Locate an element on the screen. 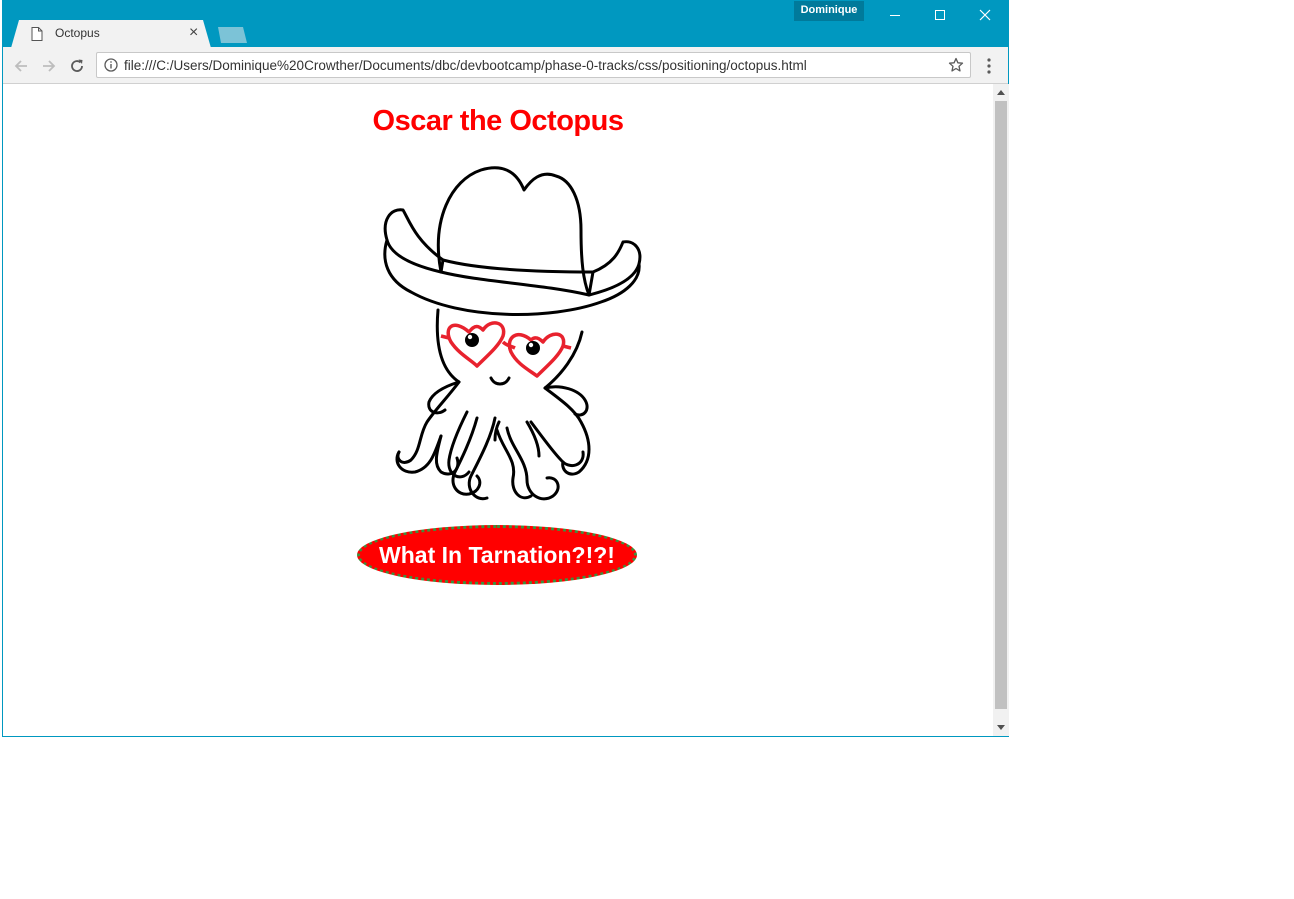 This screenshot has height=899, width=1294. minimize-icon is located at coordinates (895, 15).